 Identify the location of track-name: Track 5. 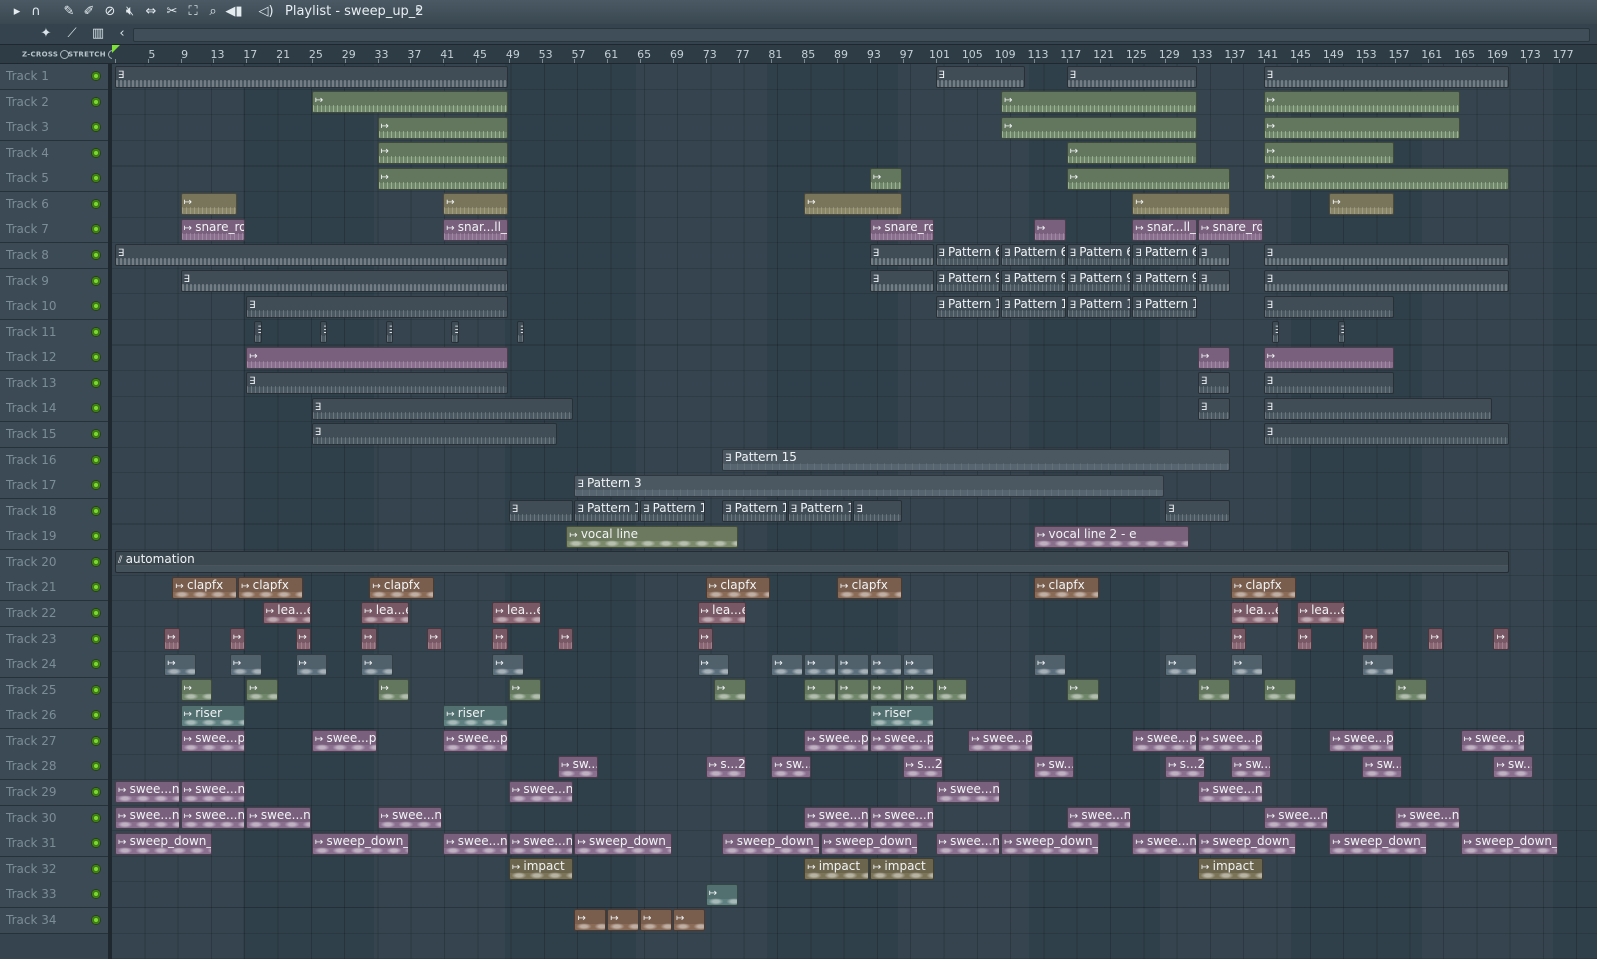
(27, 178).